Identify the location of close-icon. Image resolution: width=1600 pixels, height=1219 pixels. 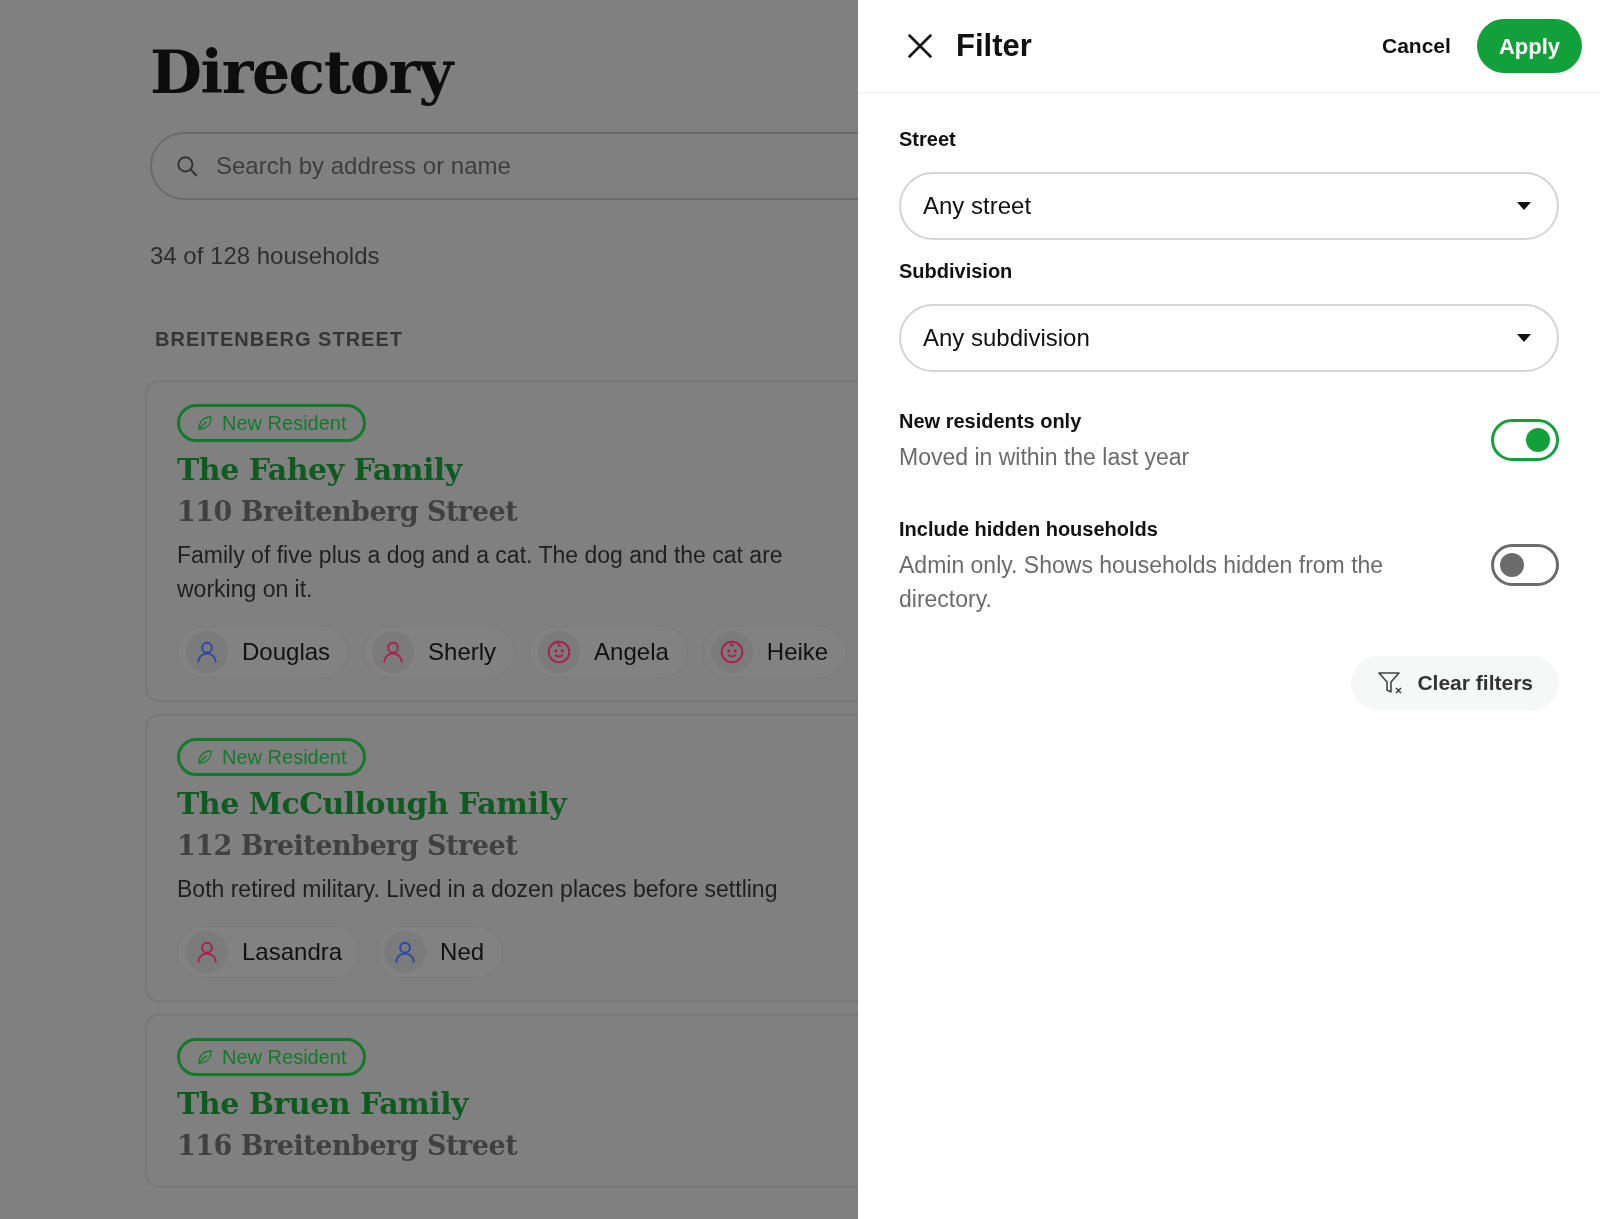
(920, 46).